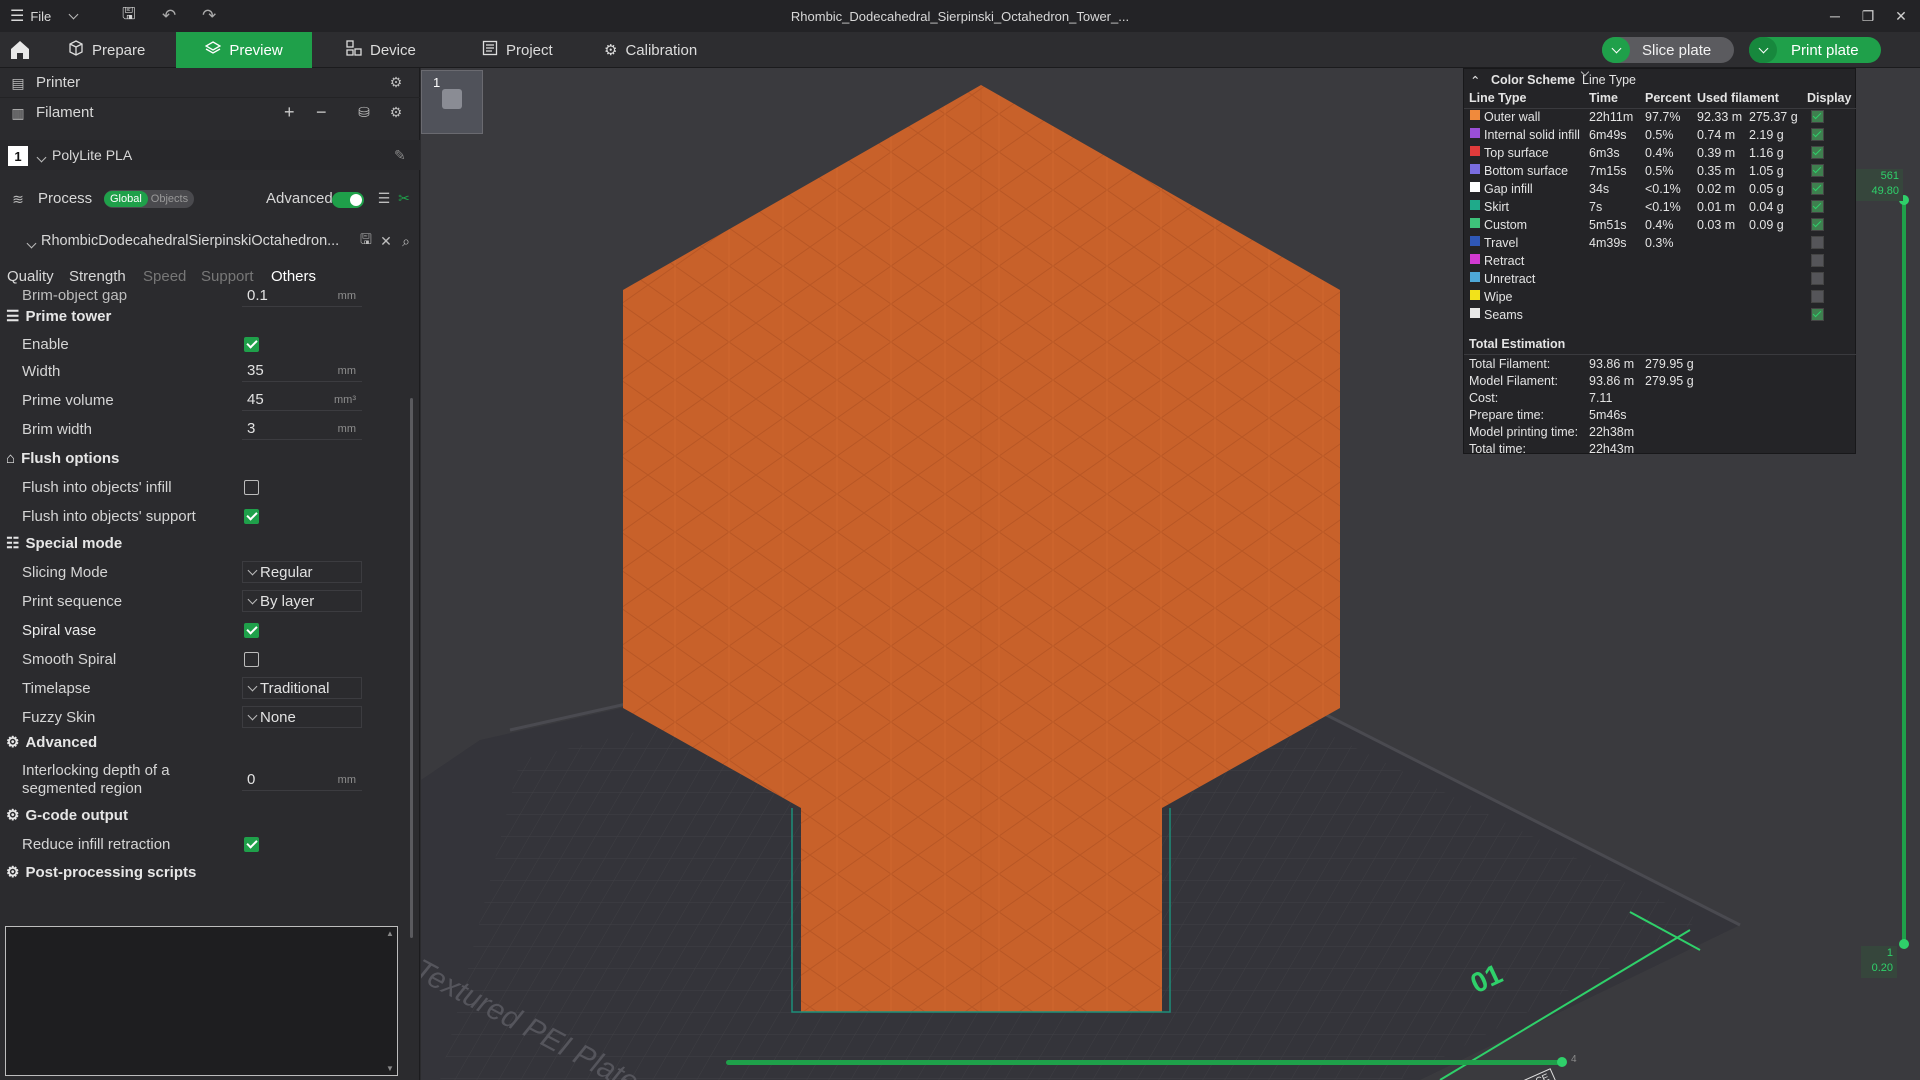  What do you see at coordinates (30, 16) in the screenshot?
I see `file-menu: ☰ File` at bounding box center [30, 16].